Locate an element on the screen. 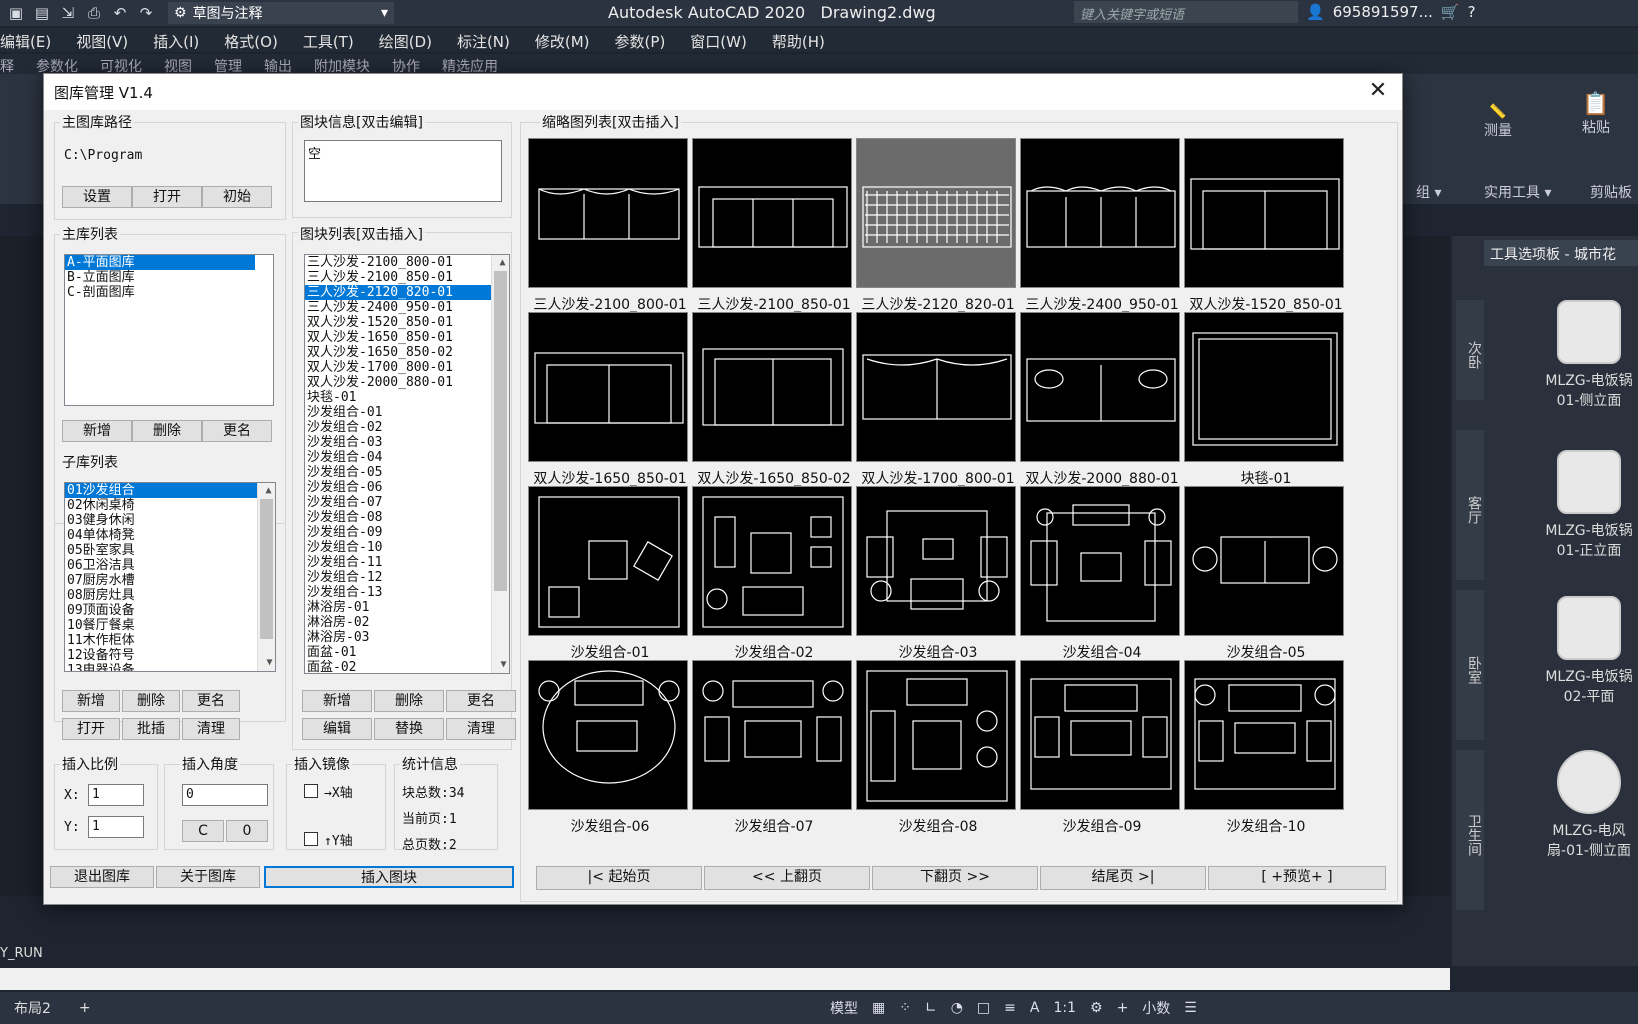 The height and width of the screenshot is (1024, 1638). block-add-button: 新增 is located at coordinates (337, 701).